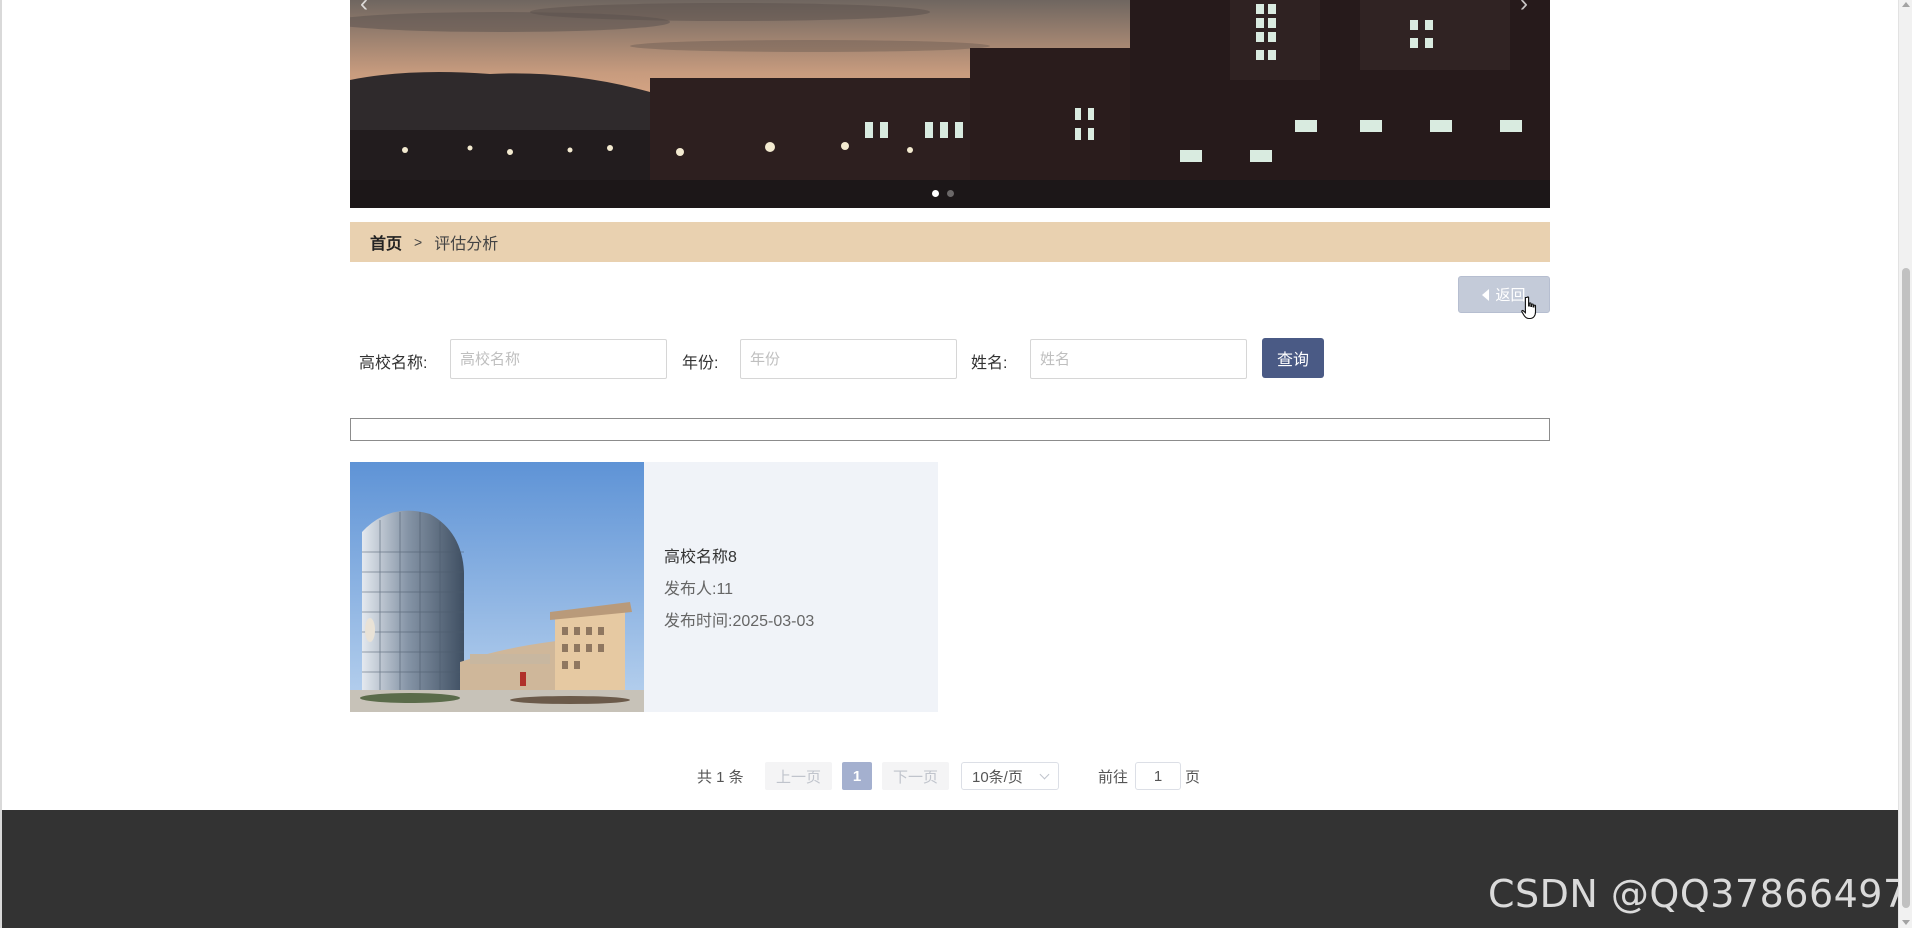  I want to click on breadcrumb-current: 评估分析, so click(466, 244).